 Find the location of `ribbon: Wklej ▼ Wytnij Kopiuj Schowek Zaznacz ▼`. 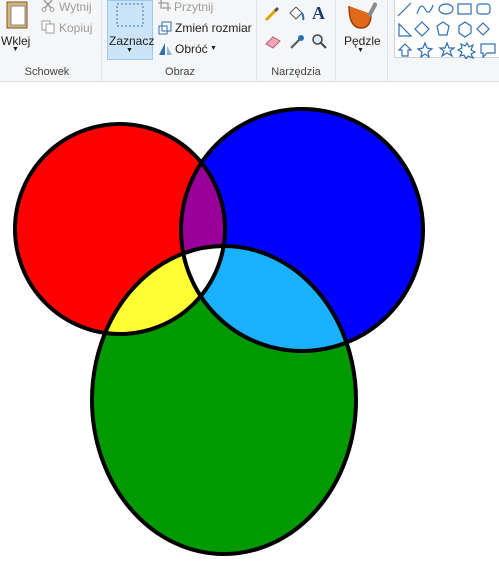

ribbon: Wklej ▼ Wytnij Kopiuj Schowek Zaznacz ▼ is located at coordinates (249, 41).